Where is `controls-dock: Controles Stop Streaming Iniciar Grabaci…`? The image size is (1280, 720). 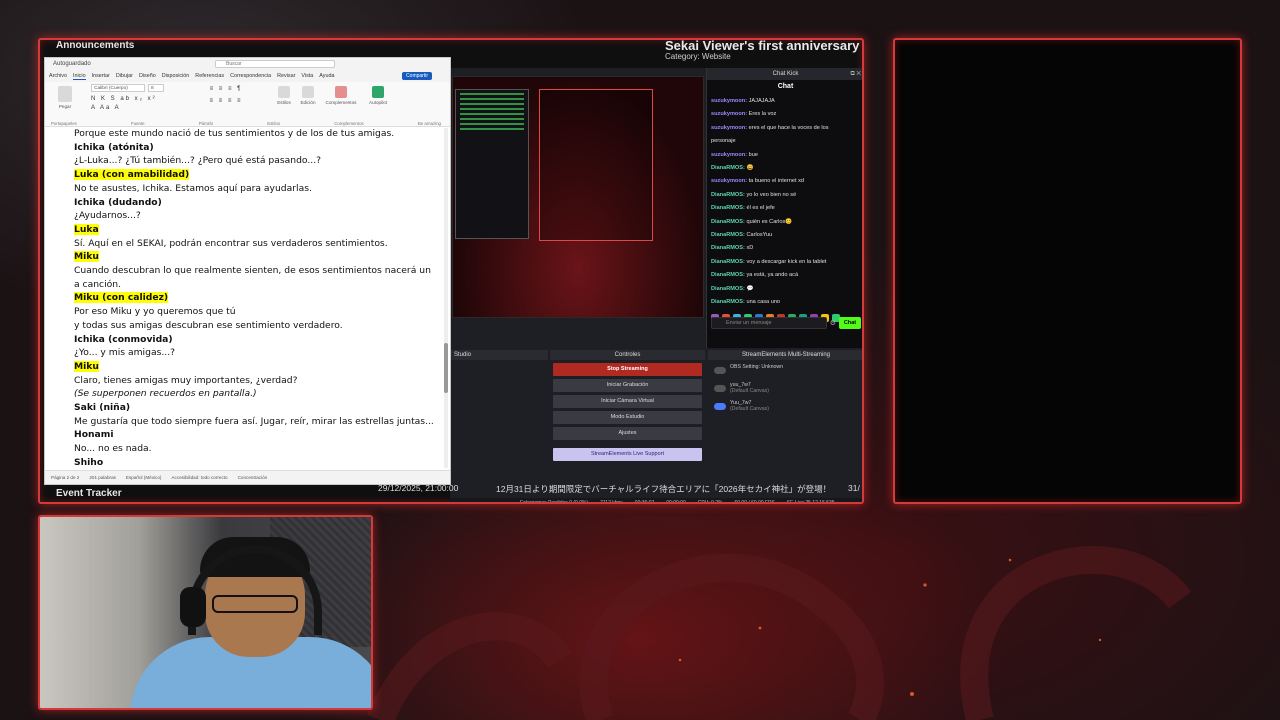
controls-dock: Controles Stop Streaming Iniciar Grabaci… is located at coordinates (627, 419).